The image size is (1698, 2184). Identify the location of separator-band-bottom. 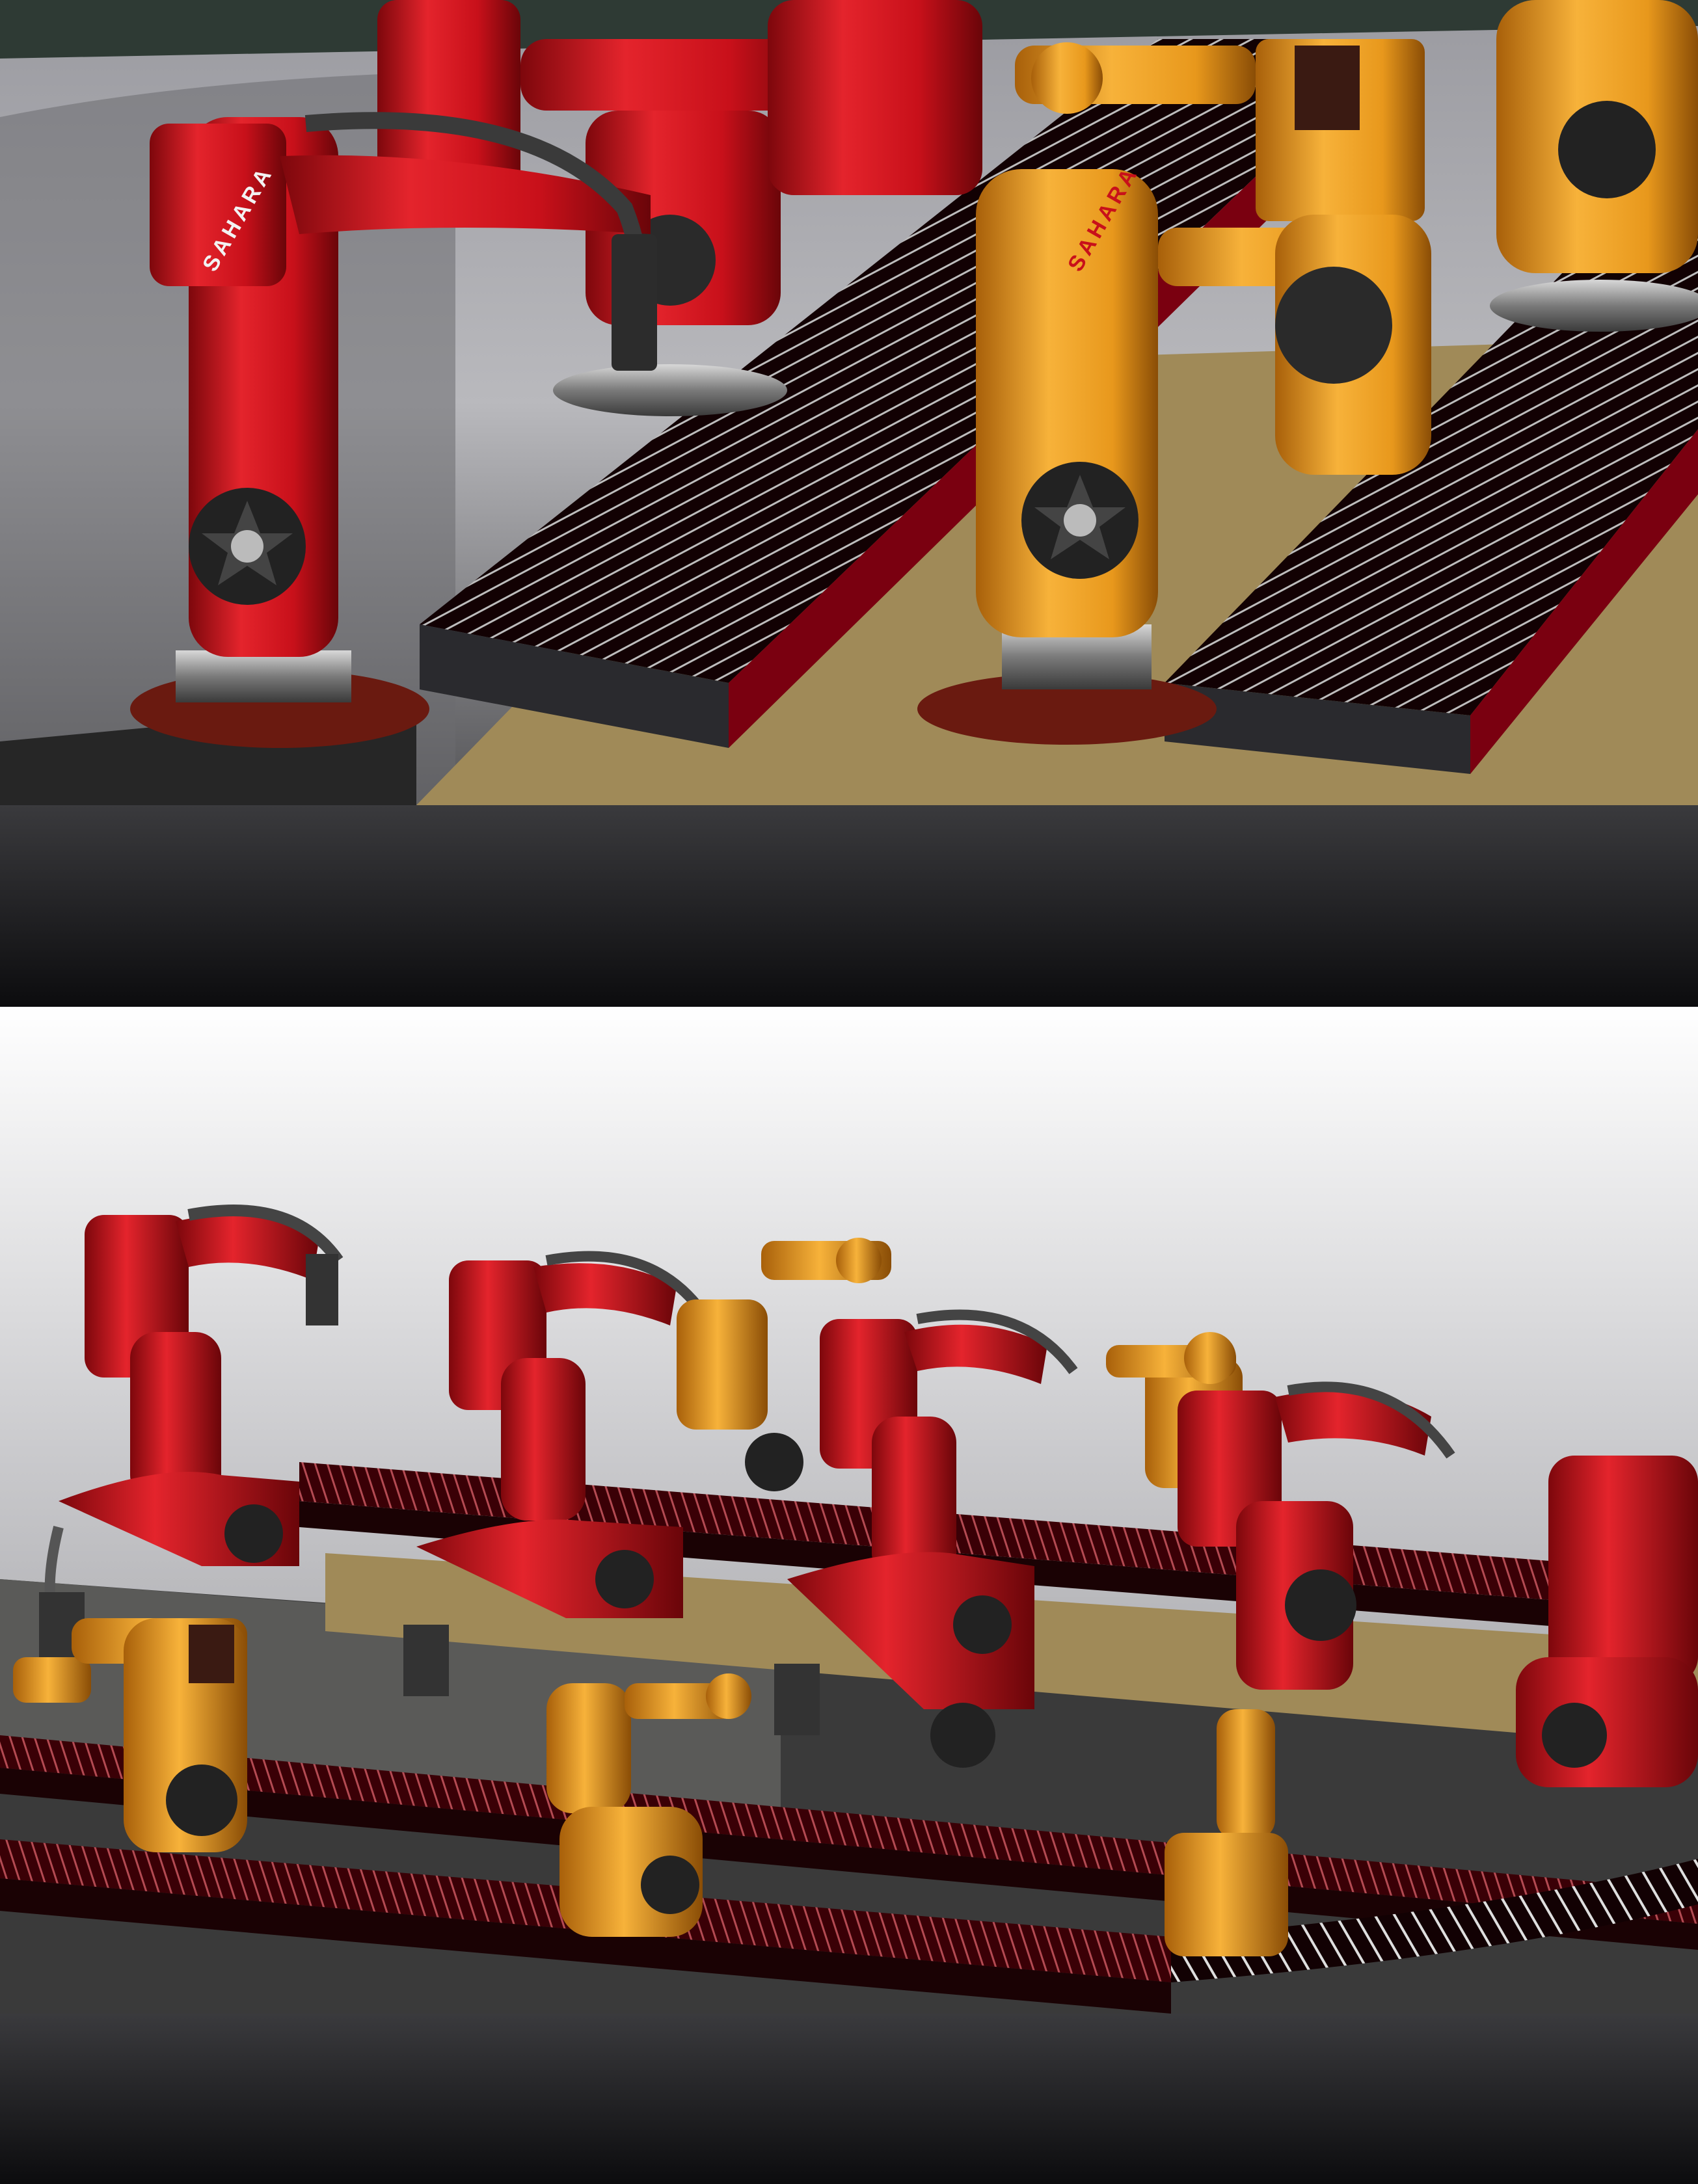
(849, 2099).